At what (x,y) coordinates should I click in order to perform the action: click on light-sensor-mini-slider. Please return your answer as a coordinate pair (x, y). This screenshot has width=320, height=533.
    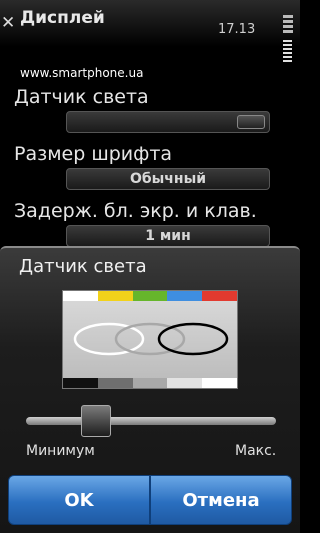
    Looking at the image, I should click on (168, 122).